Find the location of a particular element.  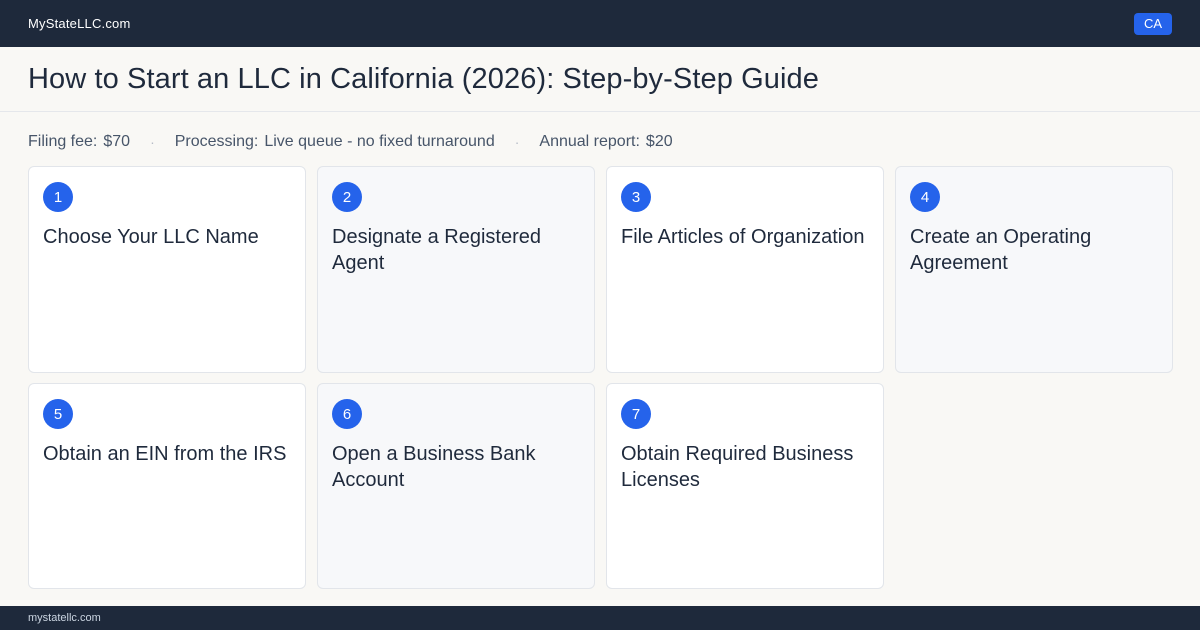

top-nav-bar: MyStateLLC.com CA is located at coordinates (600, 23).